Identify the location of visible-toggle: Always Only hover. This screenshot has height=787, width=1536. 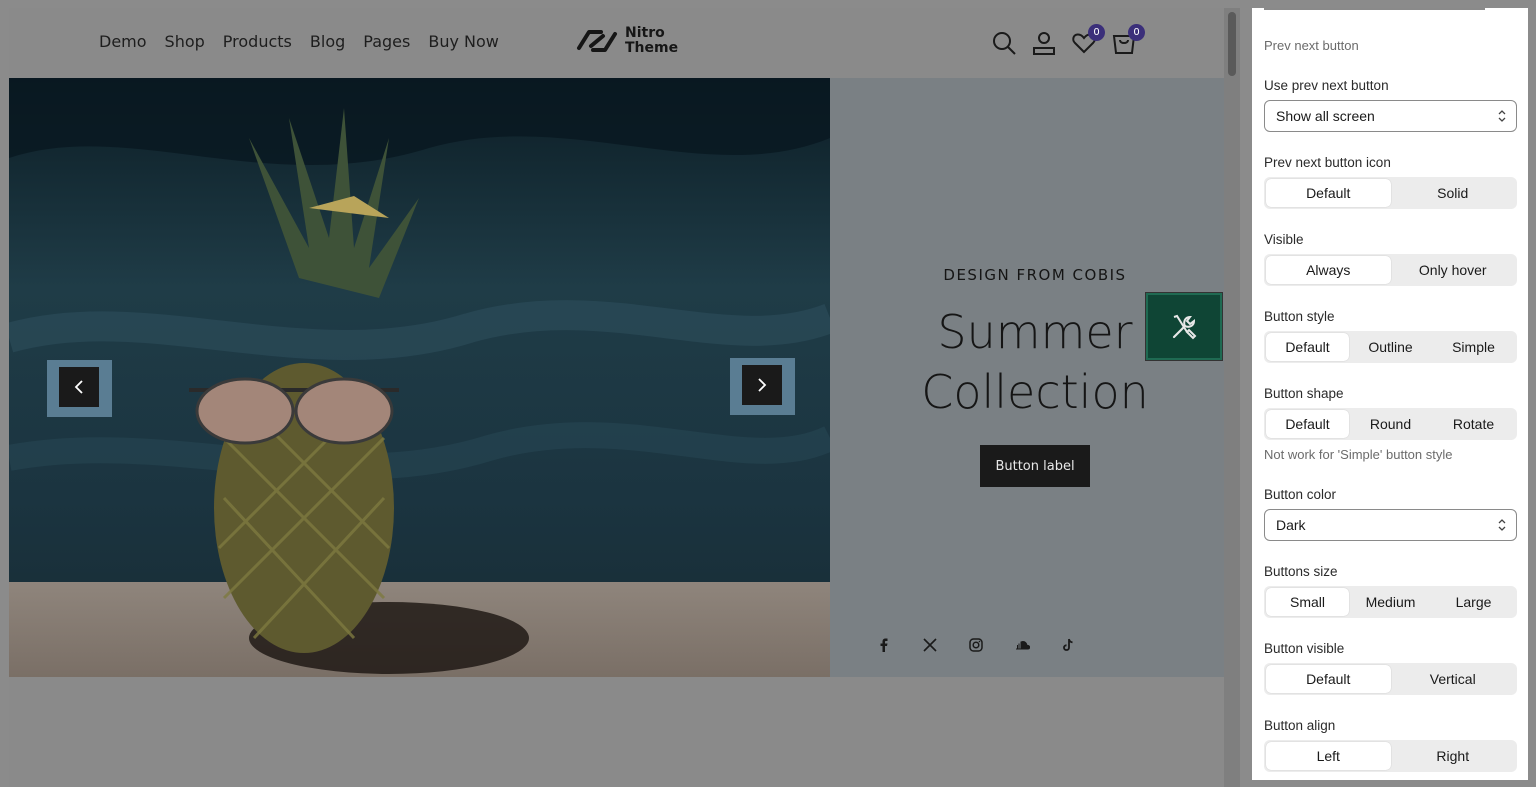
(1390, 270).